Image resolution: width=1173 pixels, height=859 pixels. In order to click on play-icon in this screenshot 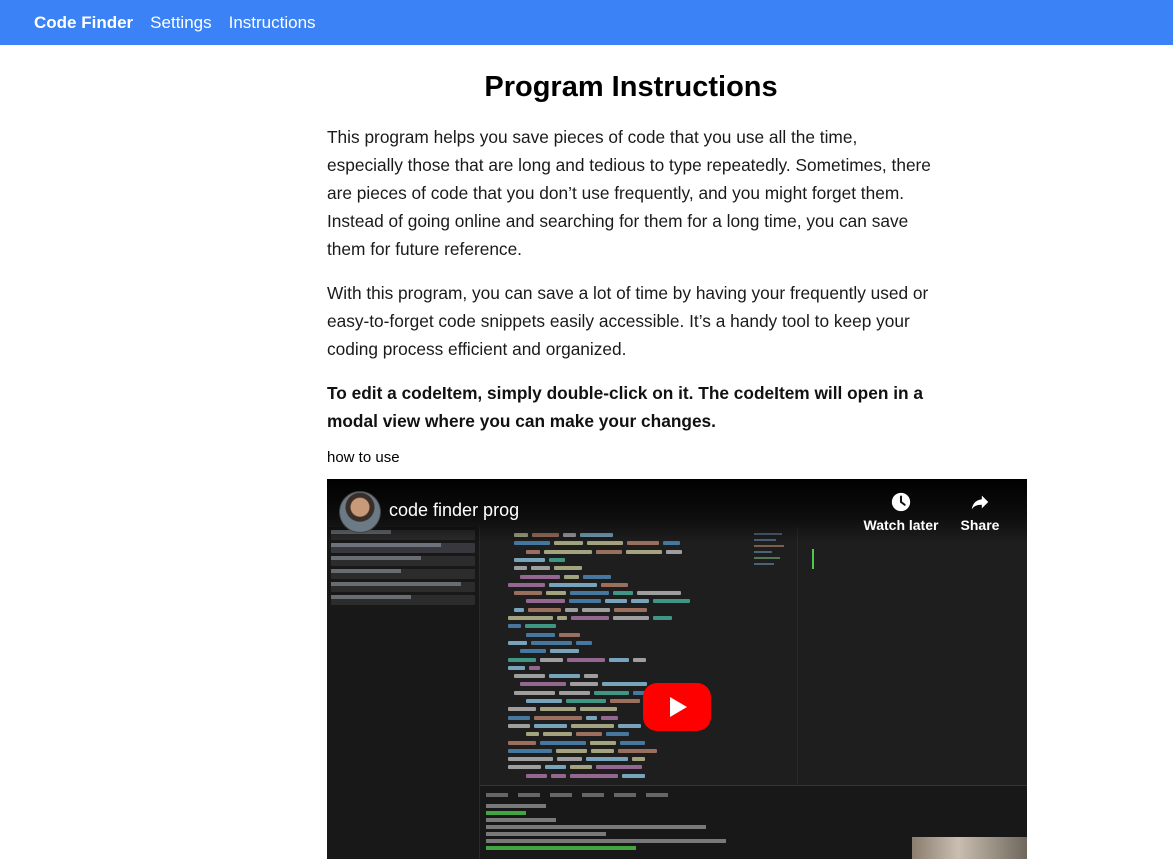, I will do `click(678, 707)`.